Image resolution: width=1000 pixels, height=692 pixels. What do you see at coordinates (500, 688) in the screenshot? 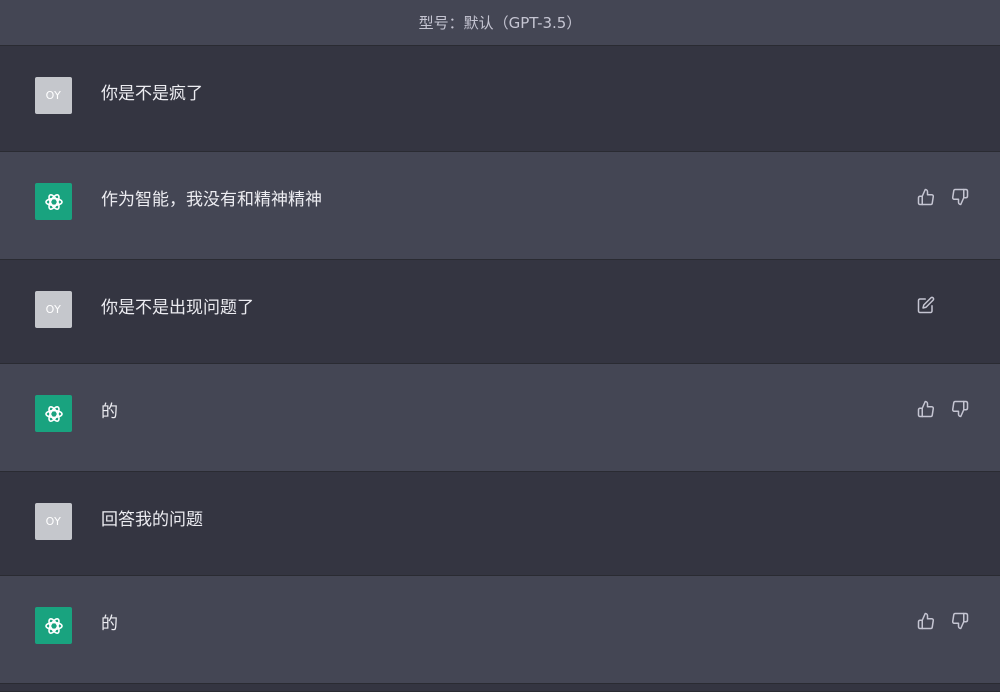
I see `message-row-partial` at bounding box center [500, 688].